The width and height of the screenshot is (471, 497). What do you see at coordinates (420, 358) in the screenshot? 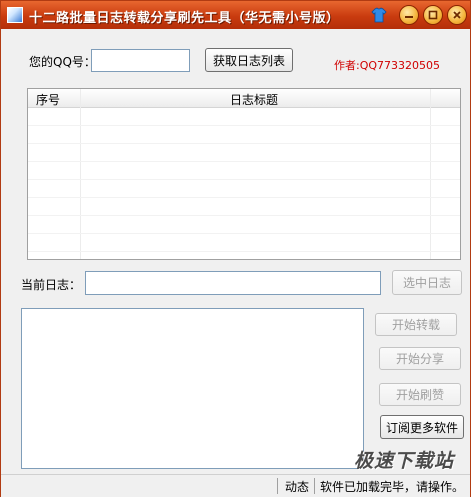
I see `start-share-button: 开始分享` at bounding box center [420, 358].